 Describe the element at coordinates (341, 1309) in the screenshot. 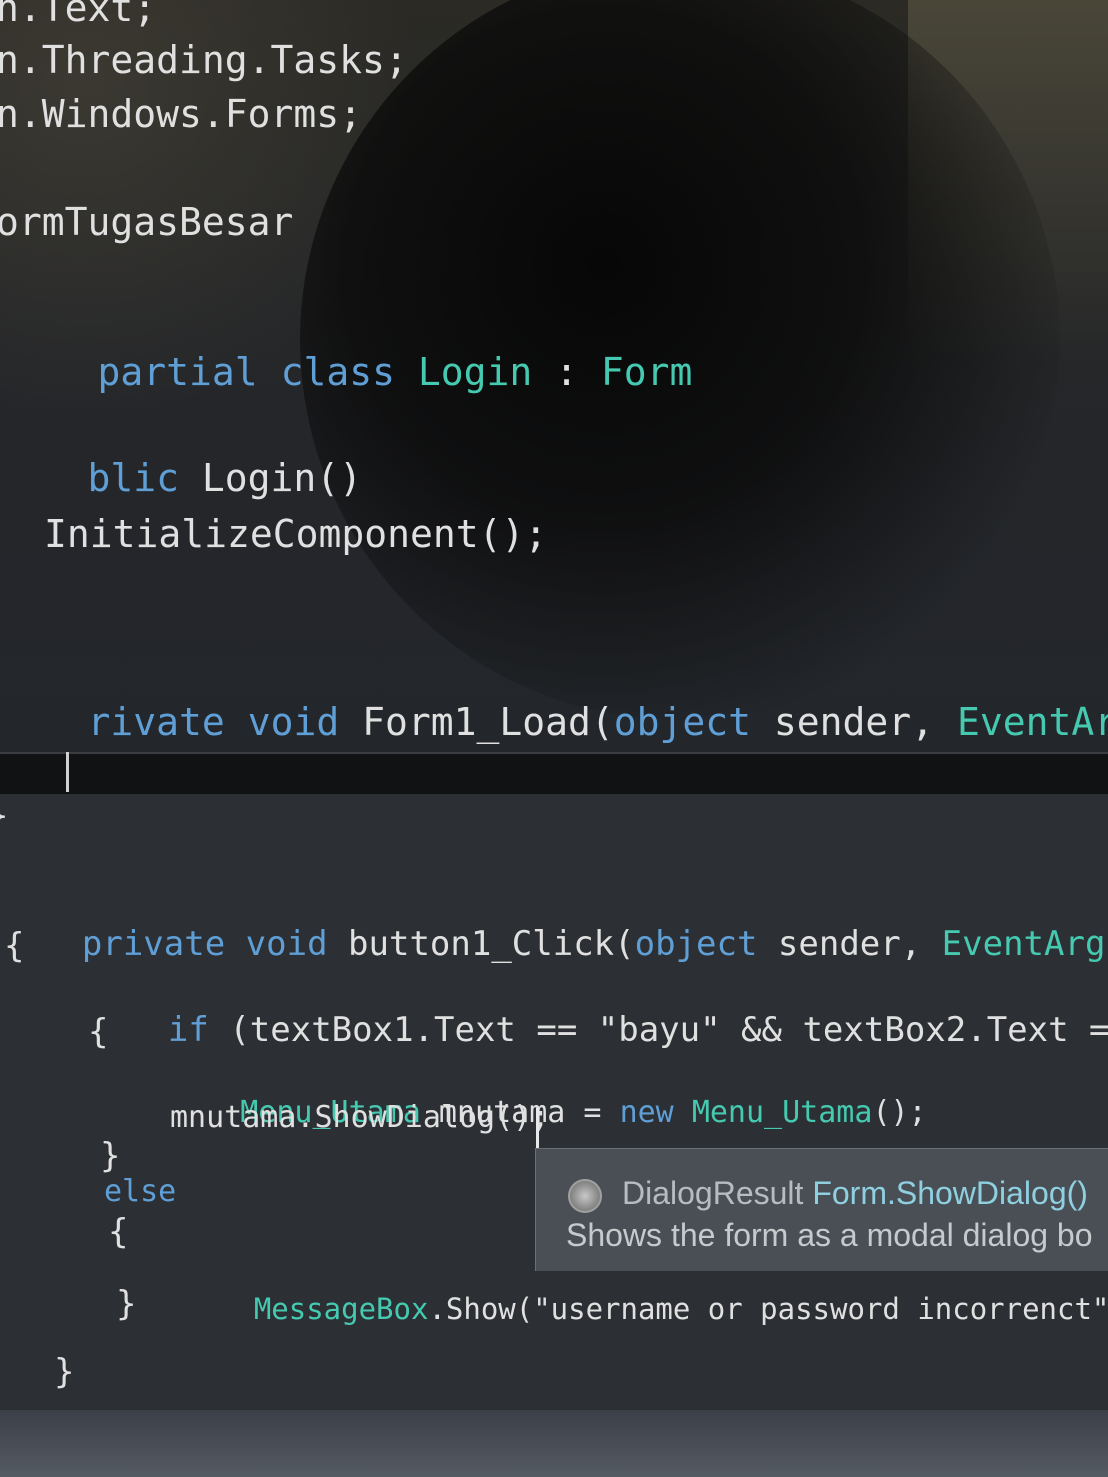

I see `type-messagebox: MessageBox` at that location.